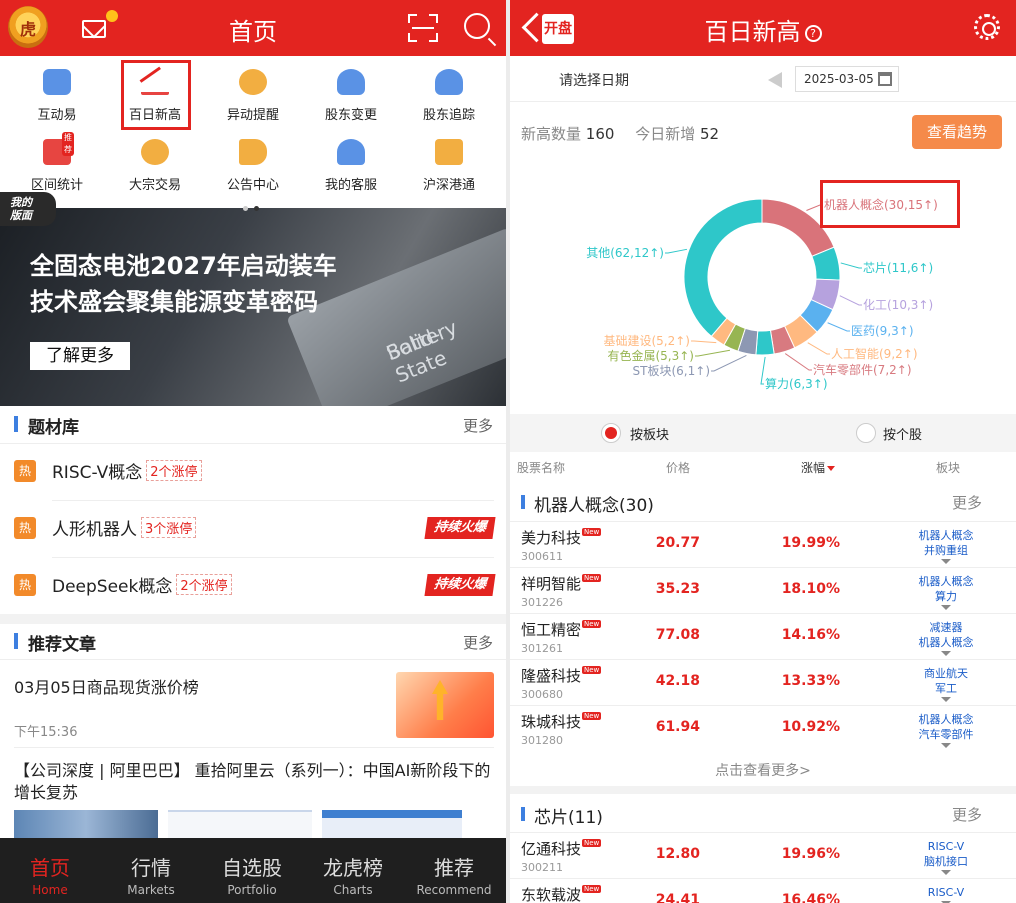 The image size is (1016, 903). Describe the element at coordinates (946, 857) in the screenshot. I see `stock-sectors: RISC-V 脑机接口` at that location.